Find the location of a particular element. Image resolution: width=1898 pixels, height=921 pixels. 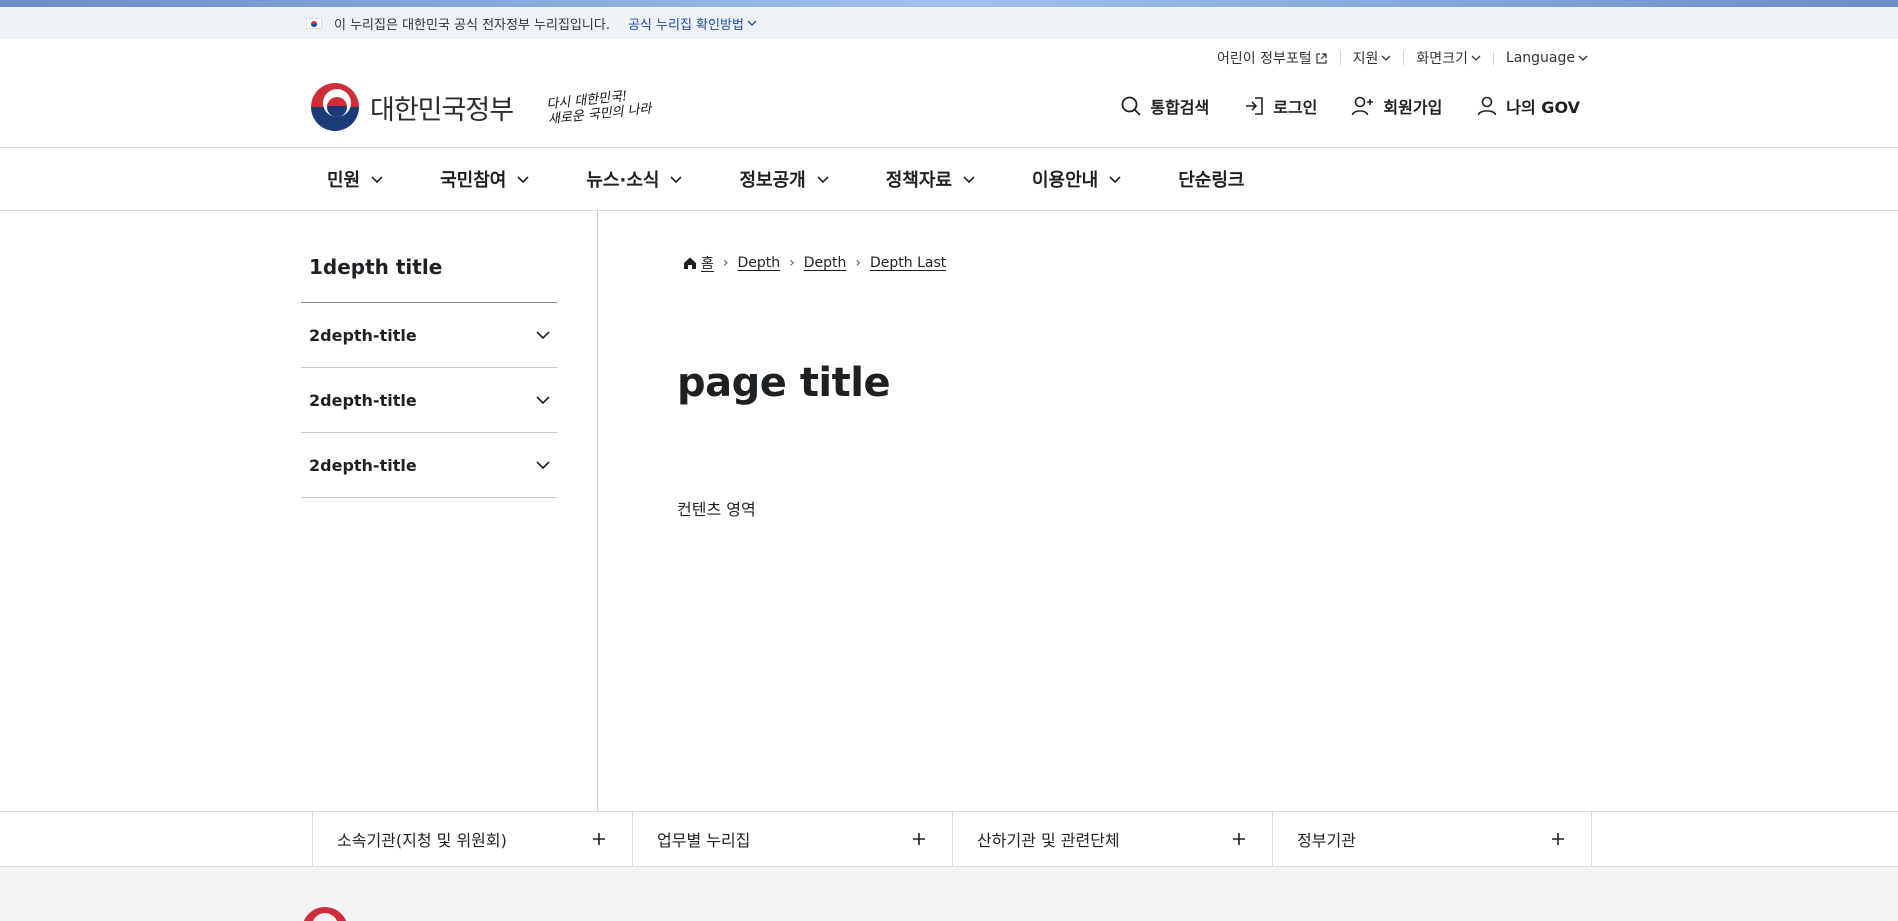

gnb-label: 정책자료 is located at coordinates (918, 180).